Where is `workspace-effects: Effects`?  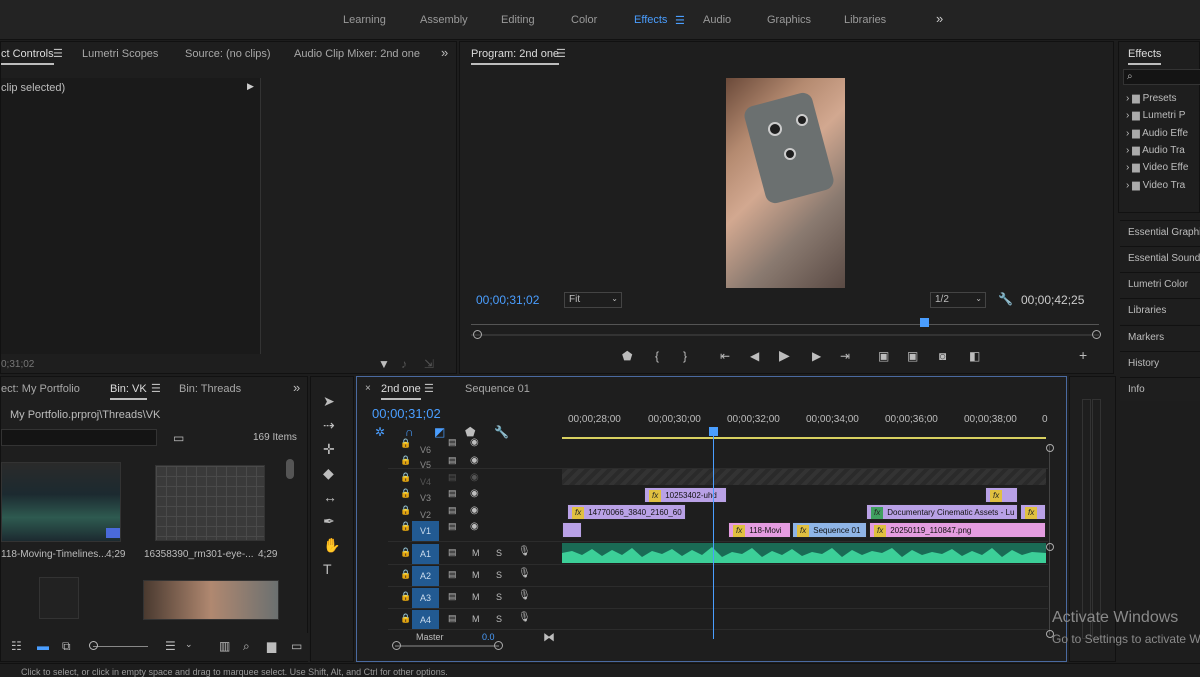
workspace-effects: Effects is located at coordinates (650, 20).